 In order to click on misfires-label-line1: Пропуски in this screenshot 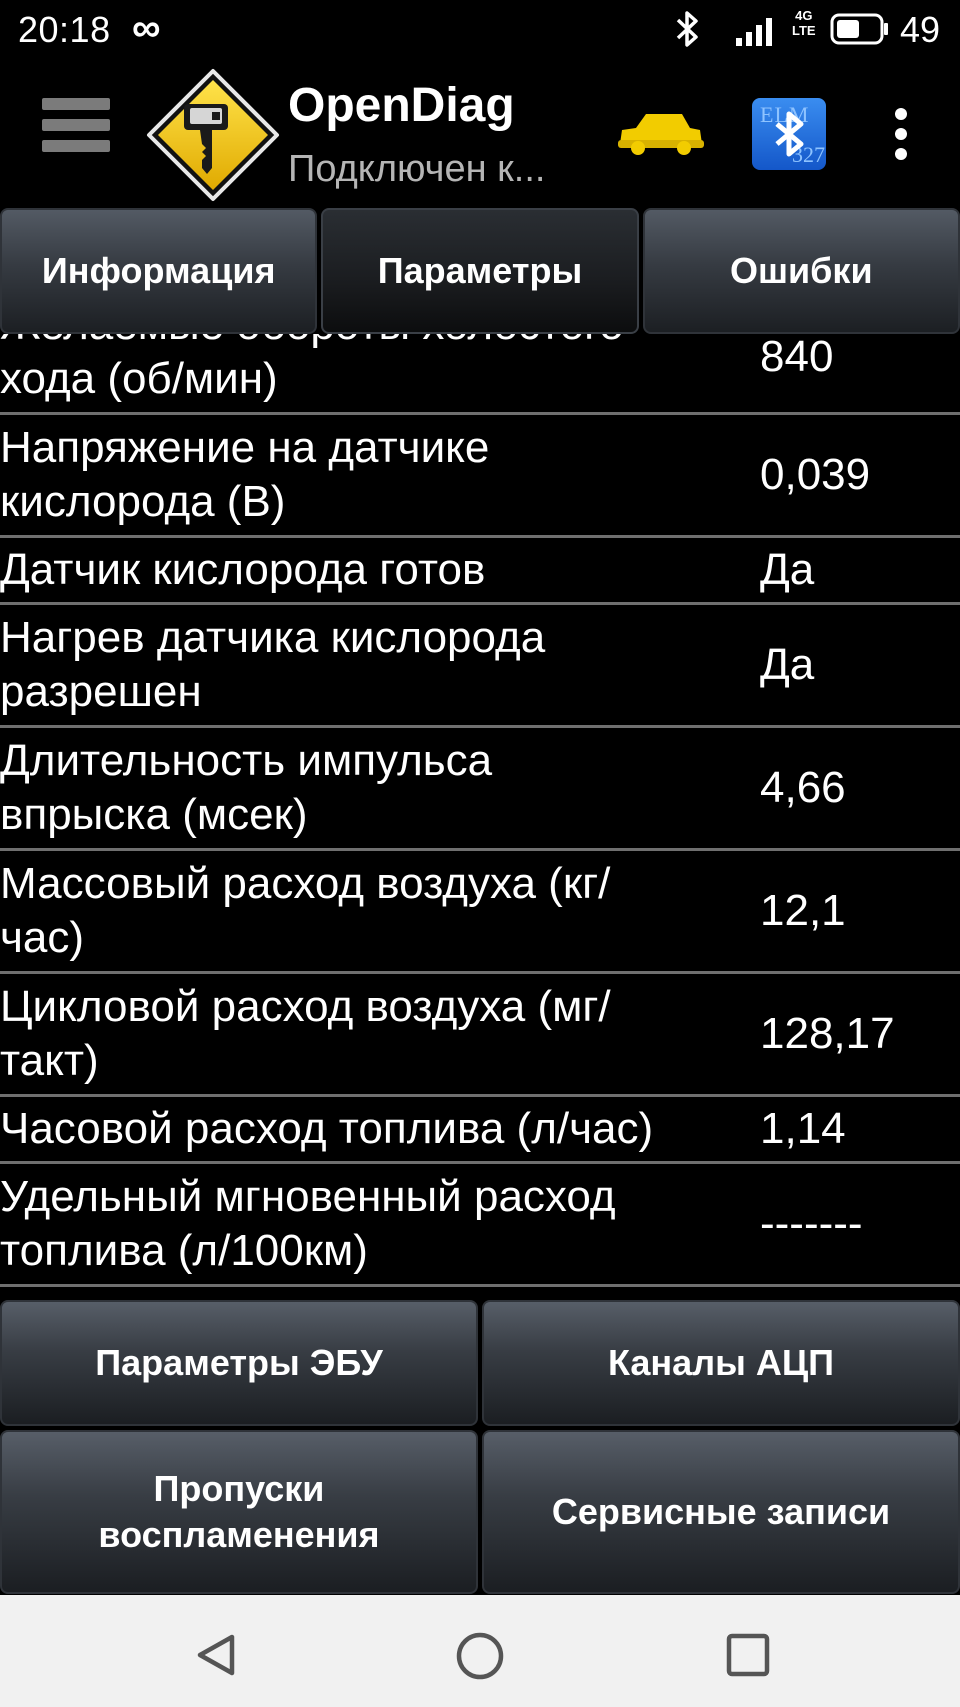, I will do `click(239, 1488)`.